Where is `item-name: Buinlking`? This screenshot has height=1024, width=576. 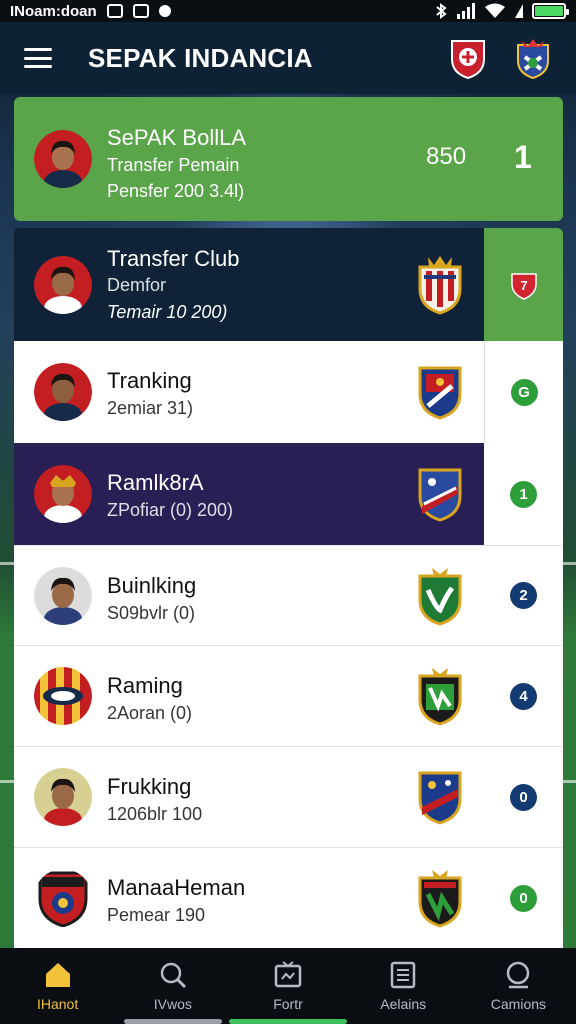 item-name: Buinlking is located at coordinates (152, 585).